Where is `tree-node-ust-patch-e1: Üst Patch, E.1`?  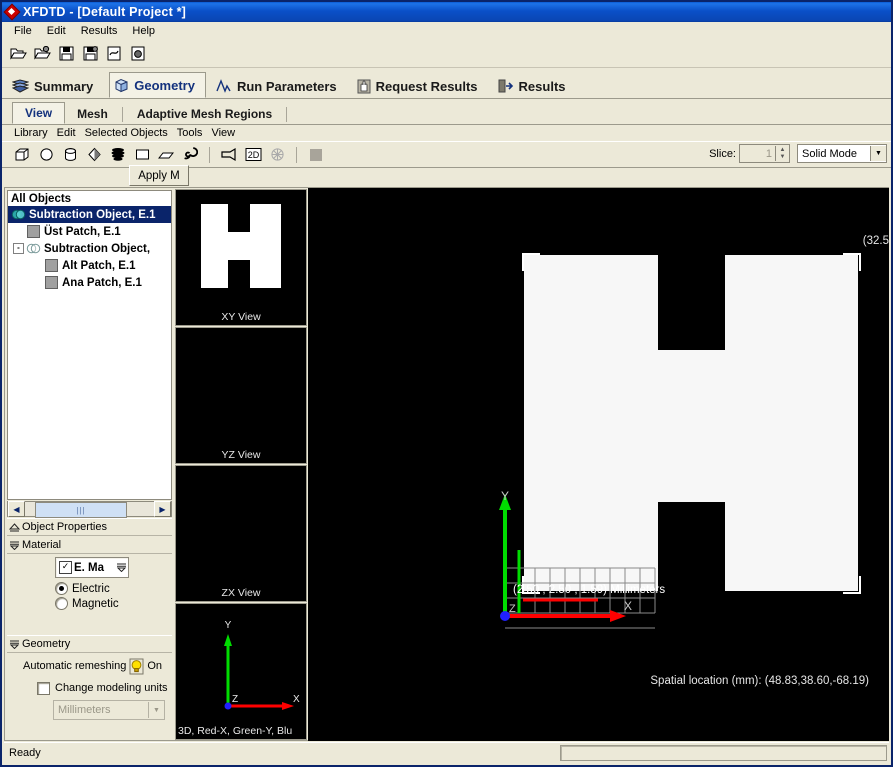
tree-node-ust-patch-e1: Üst Patch, E.1 is located at coordinates (89, 231).